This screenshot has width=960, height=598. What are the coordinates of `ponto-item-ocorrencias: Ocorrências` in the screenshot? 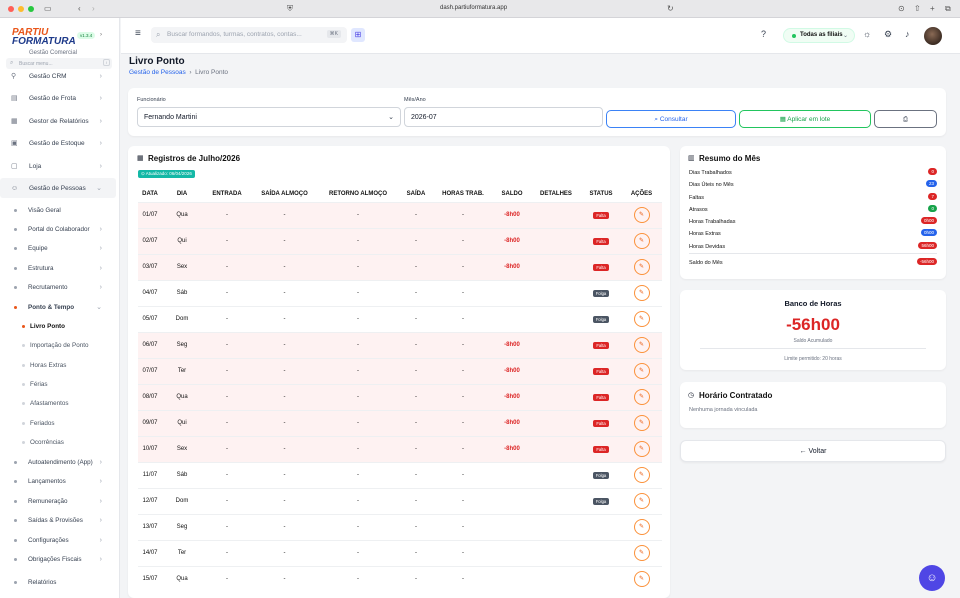 It's located at (58, 442).